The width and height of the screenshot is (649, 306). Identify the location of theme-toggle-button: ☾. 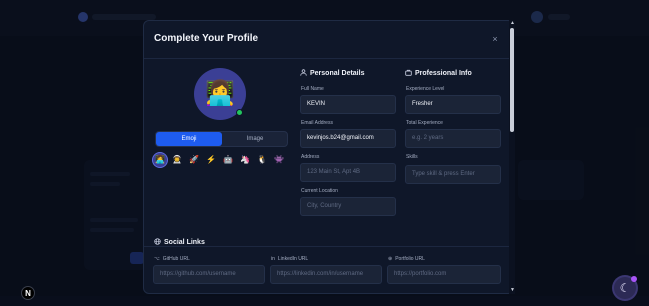
(625, 287).